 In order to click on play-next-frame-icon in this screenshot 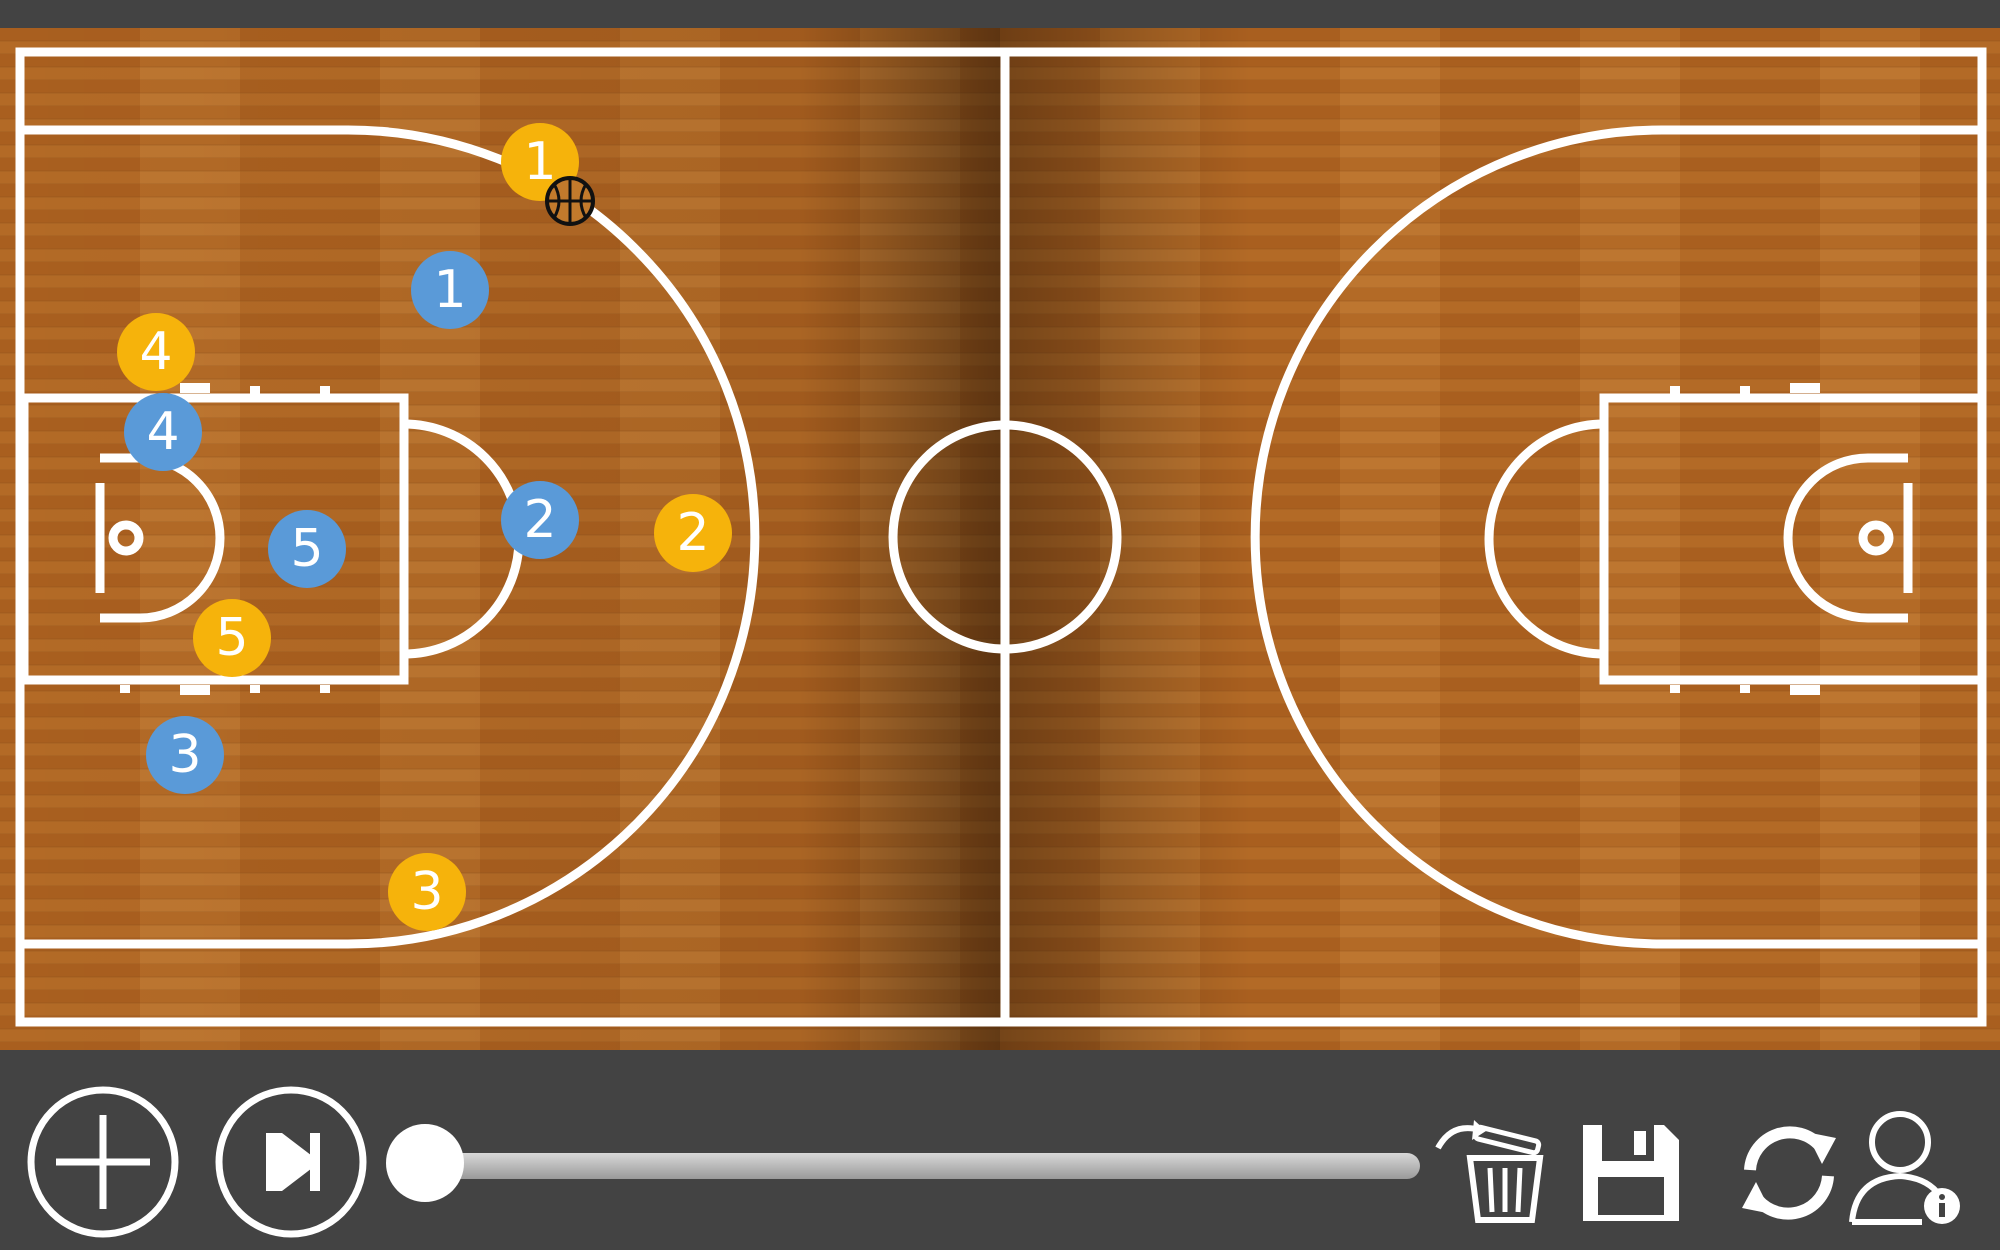, I will do `click(291, 1162)`.